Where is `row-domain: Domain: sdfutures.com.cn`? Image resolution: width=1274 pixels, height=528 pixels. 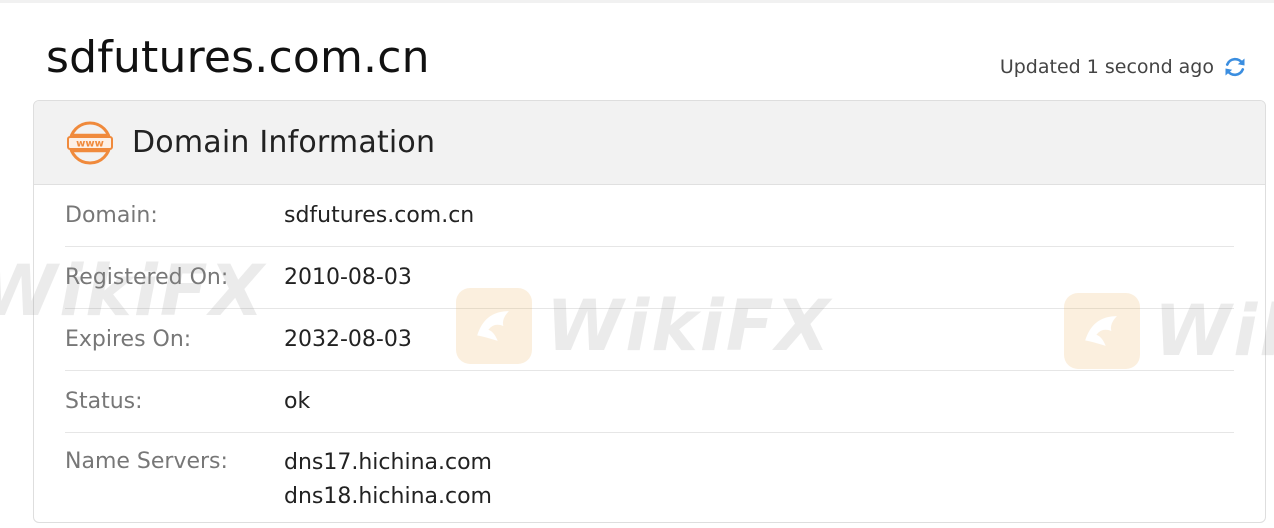
row-domain: Domain: sdfutures.com.cn is located at coordinates (649, 216).